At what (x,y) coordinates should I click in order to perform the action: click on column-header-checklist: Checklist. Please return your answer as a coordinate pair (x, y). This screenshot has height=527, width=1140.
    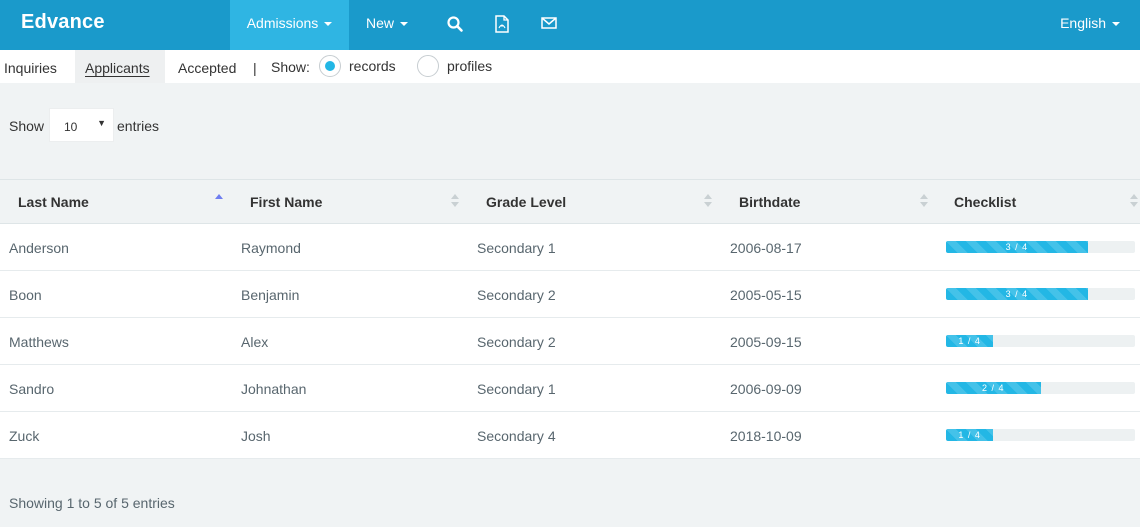
    Looking at the image, I should click on (985, 202).